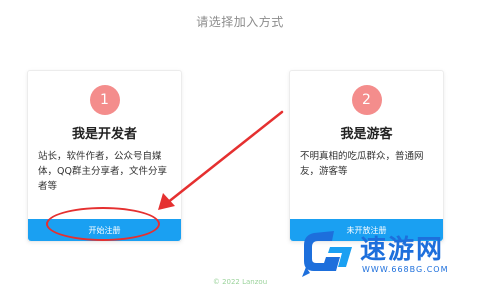 This screenshot has height=301, width=480. Describe the element at coordinates (102, 171) in the screenshot. I see `card-description: 站长，软件作者，公众号自媒体，QQ群主分享者，文件分享者等` at that location.